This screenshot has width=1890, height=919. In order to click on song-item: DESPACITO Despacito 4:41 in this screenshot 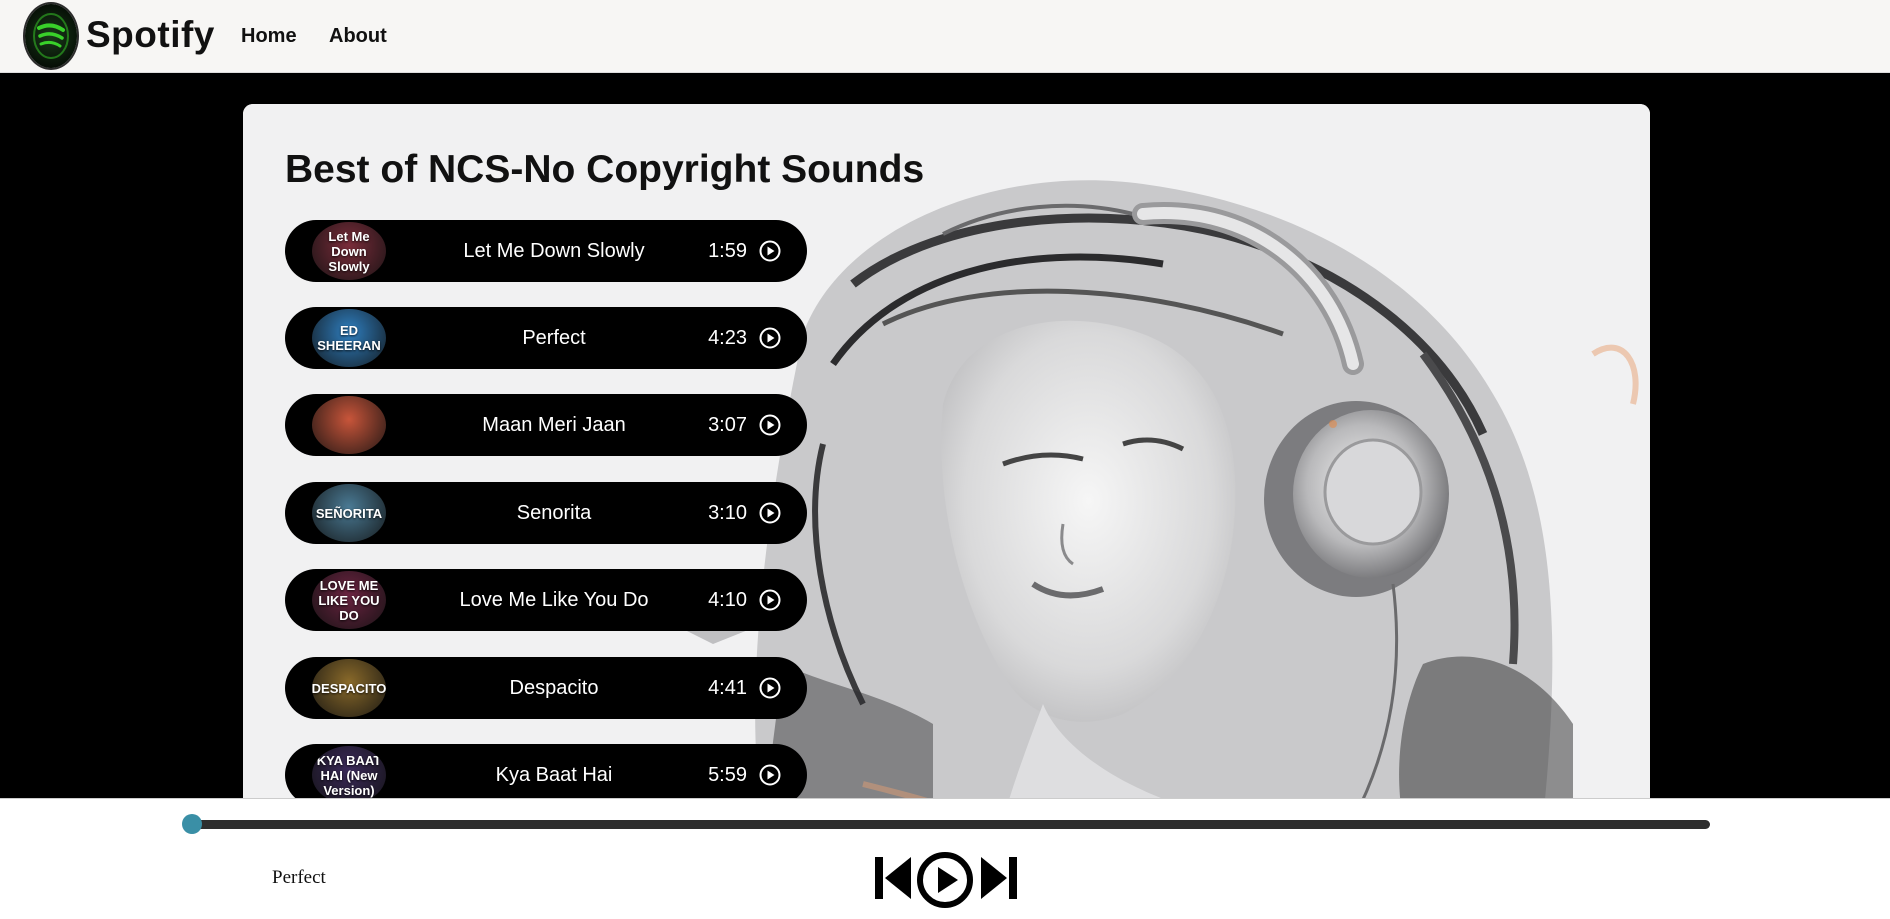, I will do `click(546, 688)`.